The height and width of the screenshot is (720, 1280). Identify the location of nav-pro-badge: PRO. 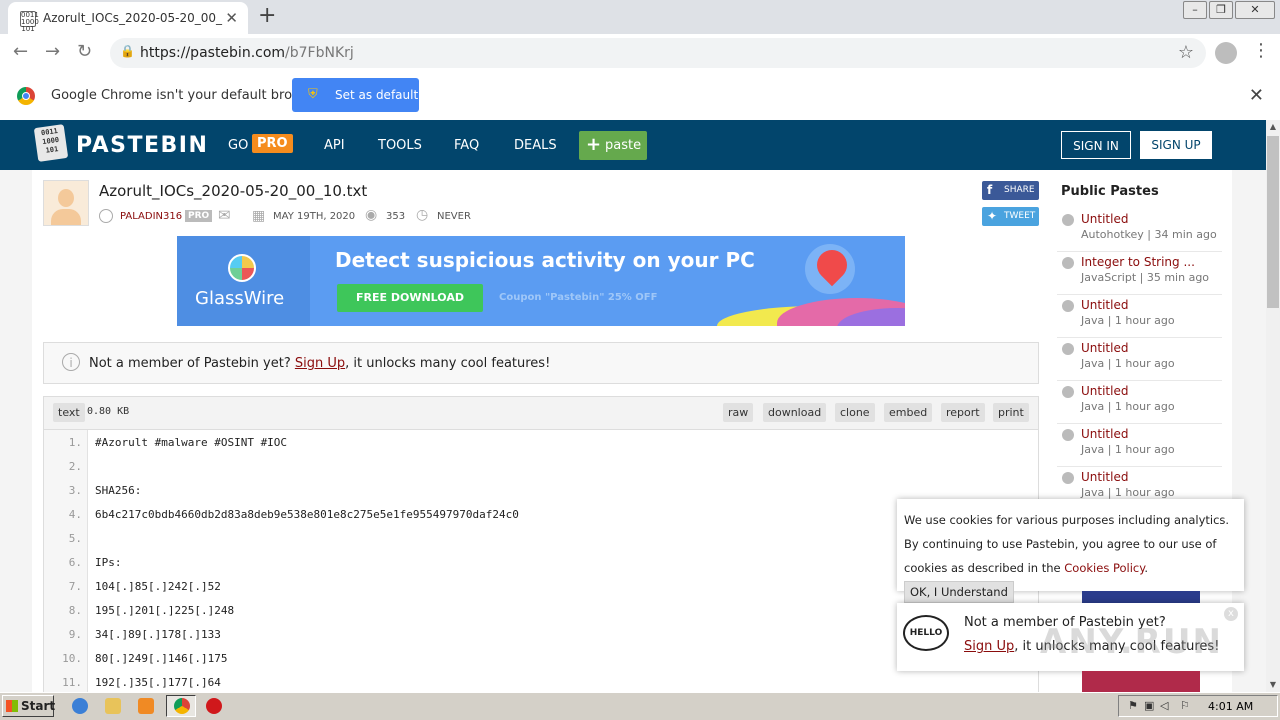
(272, 143).